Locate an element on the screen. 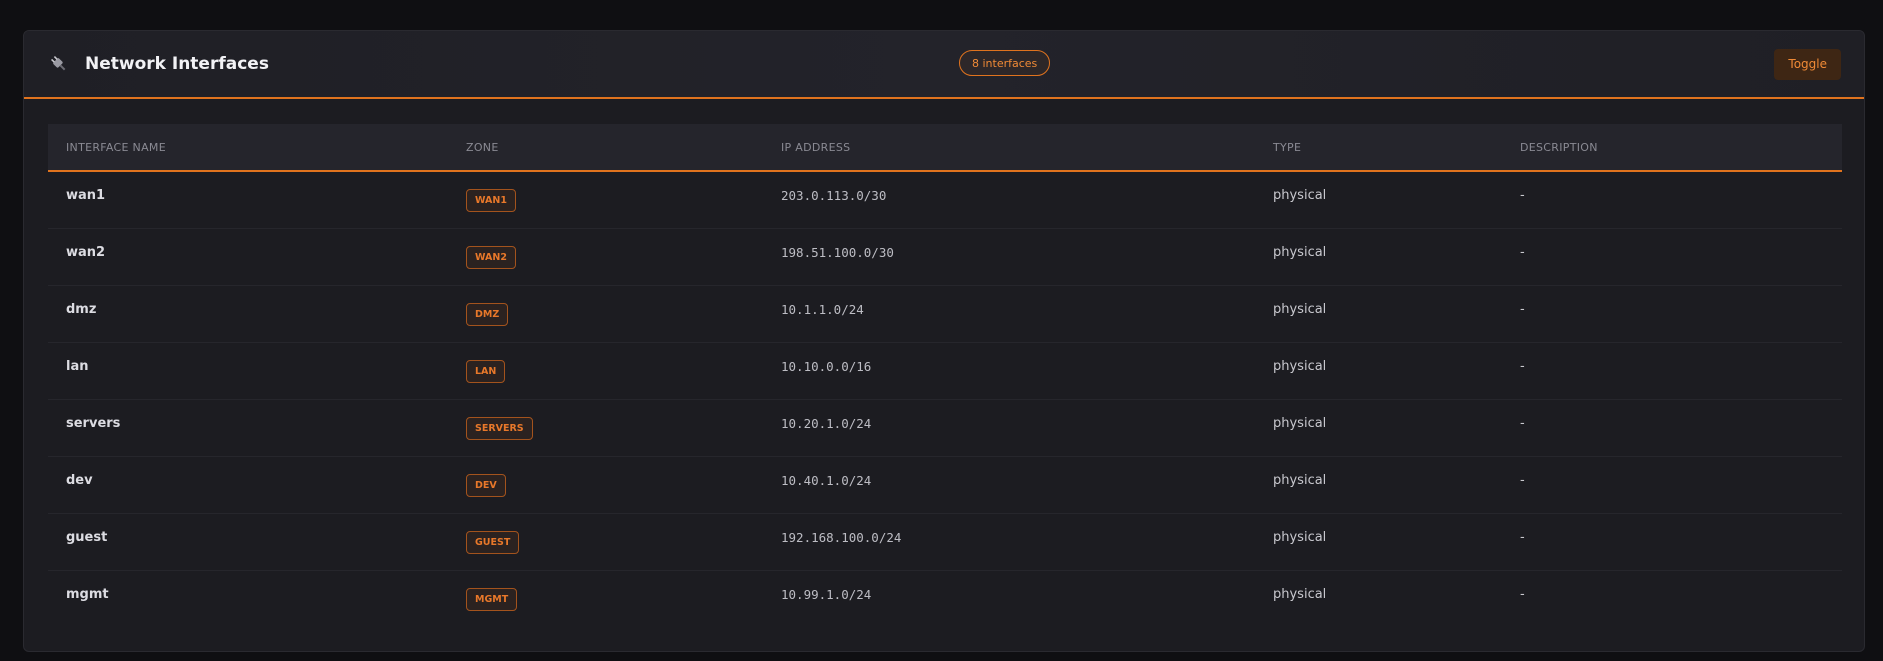 The height and width of the screenshot is (661, 1883). panel-title-group: Network Interfaces is located at coordinates (158, 64).